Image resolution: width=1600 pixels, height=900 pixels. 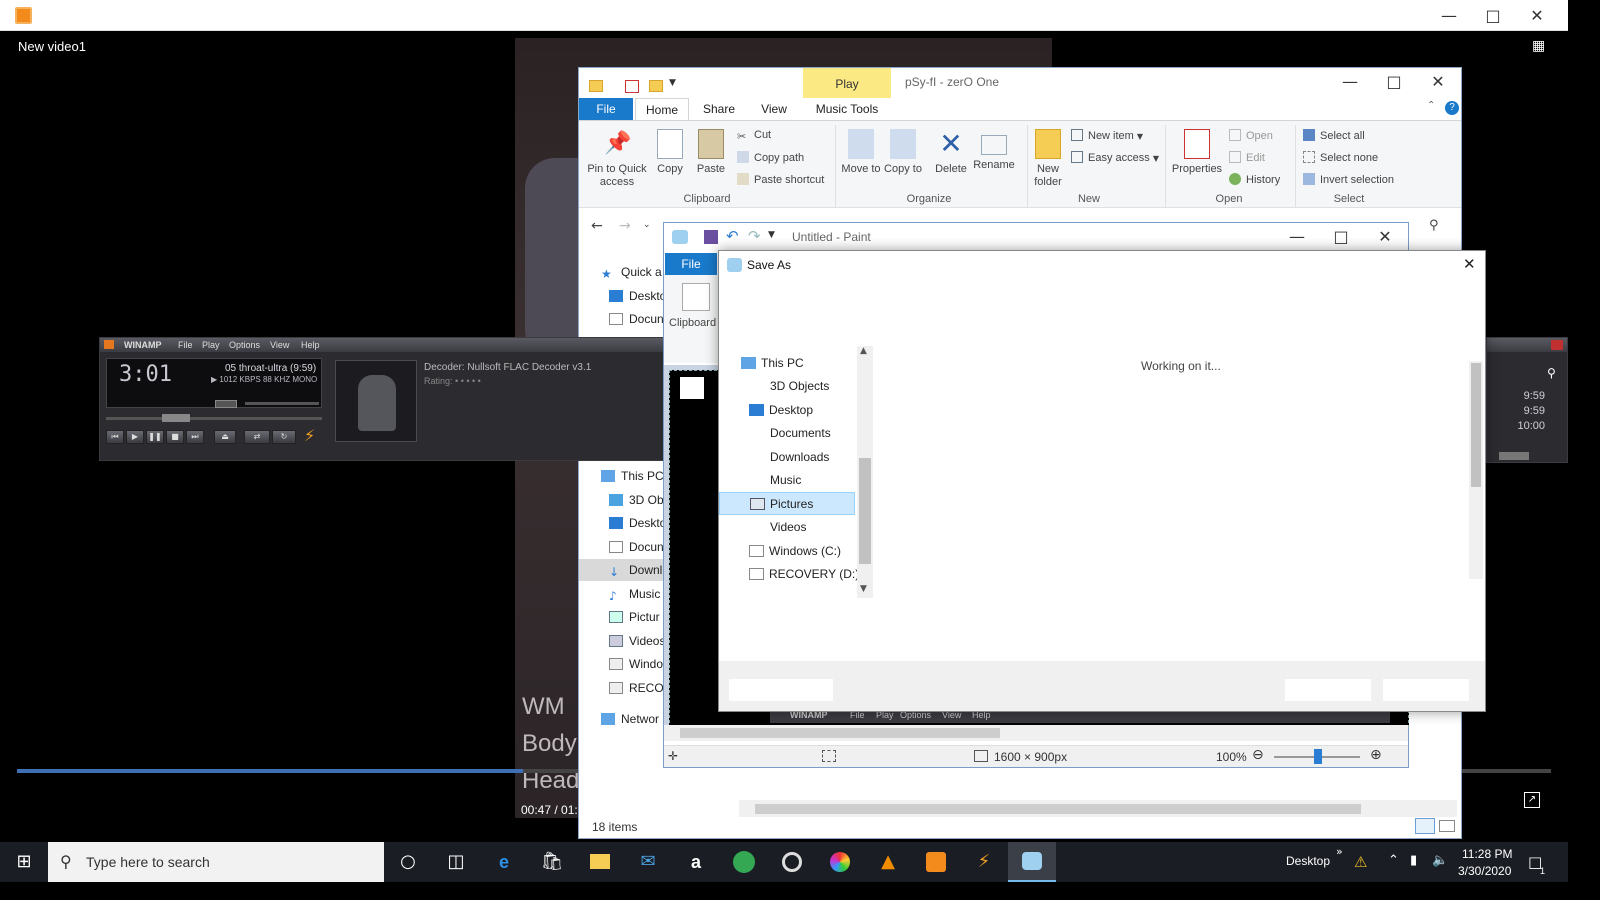 What do you see at coordinates (637, 641) in the screenshot?
I see `tree-item-videos: Videos` at bounding box center [637, 641].